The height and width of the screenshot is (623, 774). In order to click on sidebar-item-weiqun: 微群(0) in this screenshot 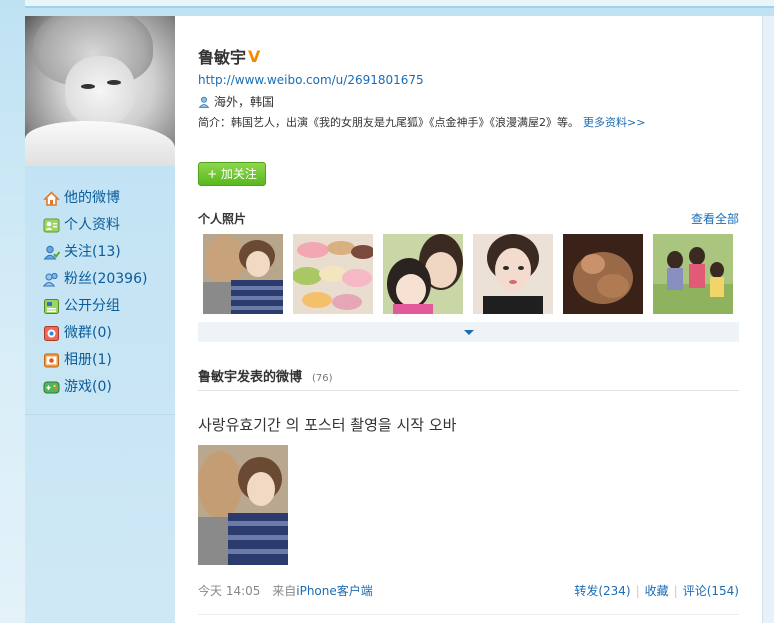, I will do `click(108, 336)`.